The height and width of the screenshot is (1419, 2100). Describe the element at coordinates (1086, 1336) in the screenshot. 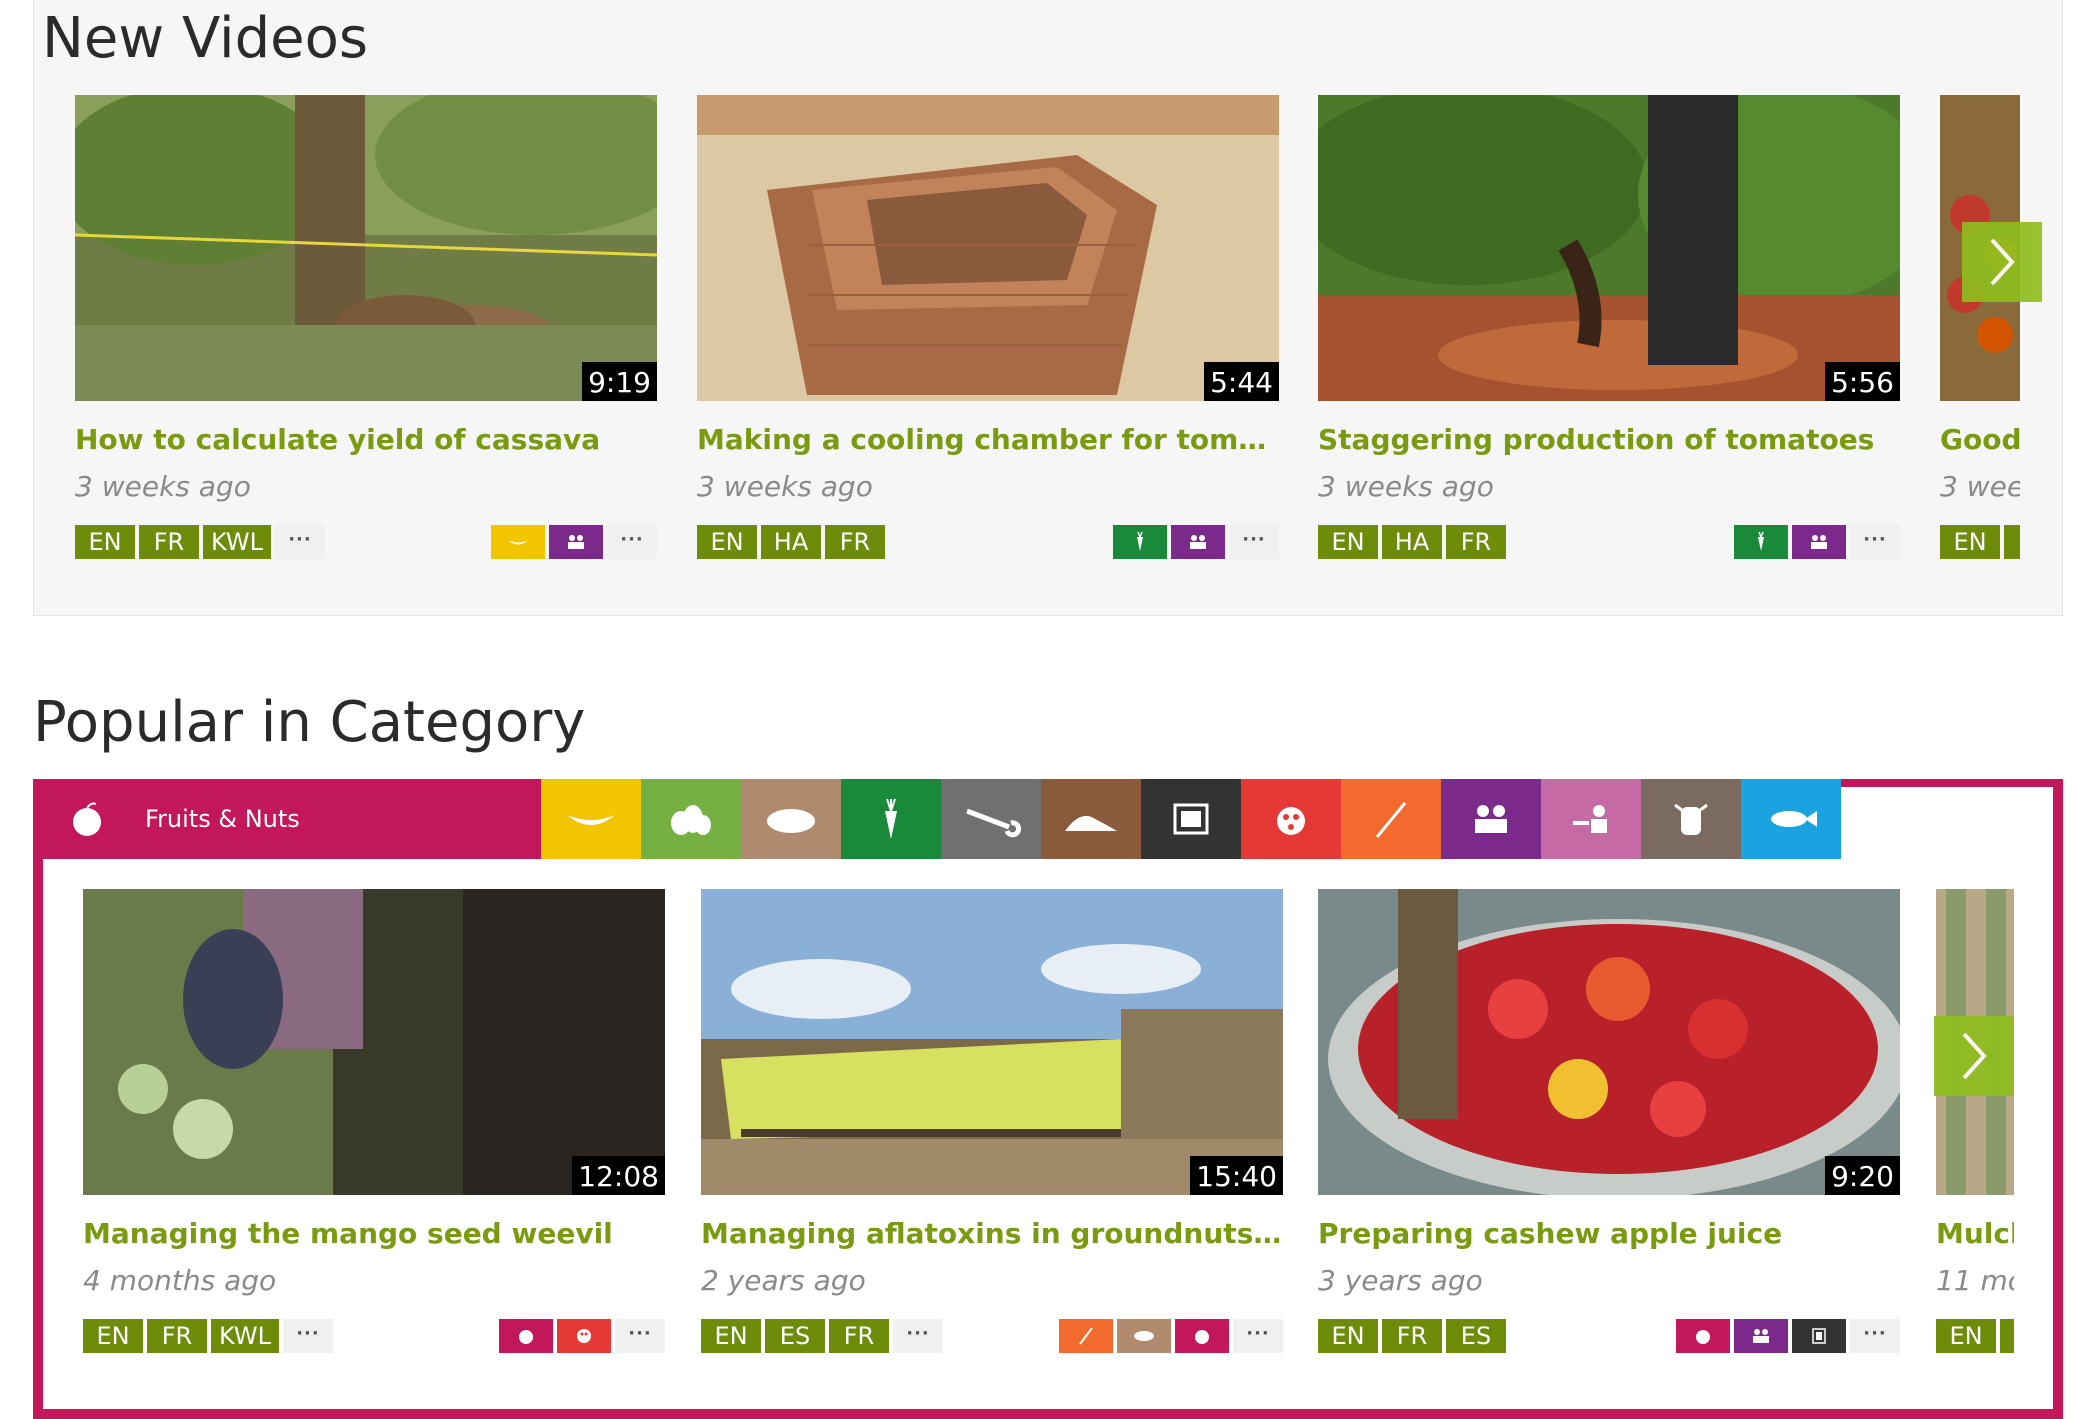

I see `wheat-icon` at that location.